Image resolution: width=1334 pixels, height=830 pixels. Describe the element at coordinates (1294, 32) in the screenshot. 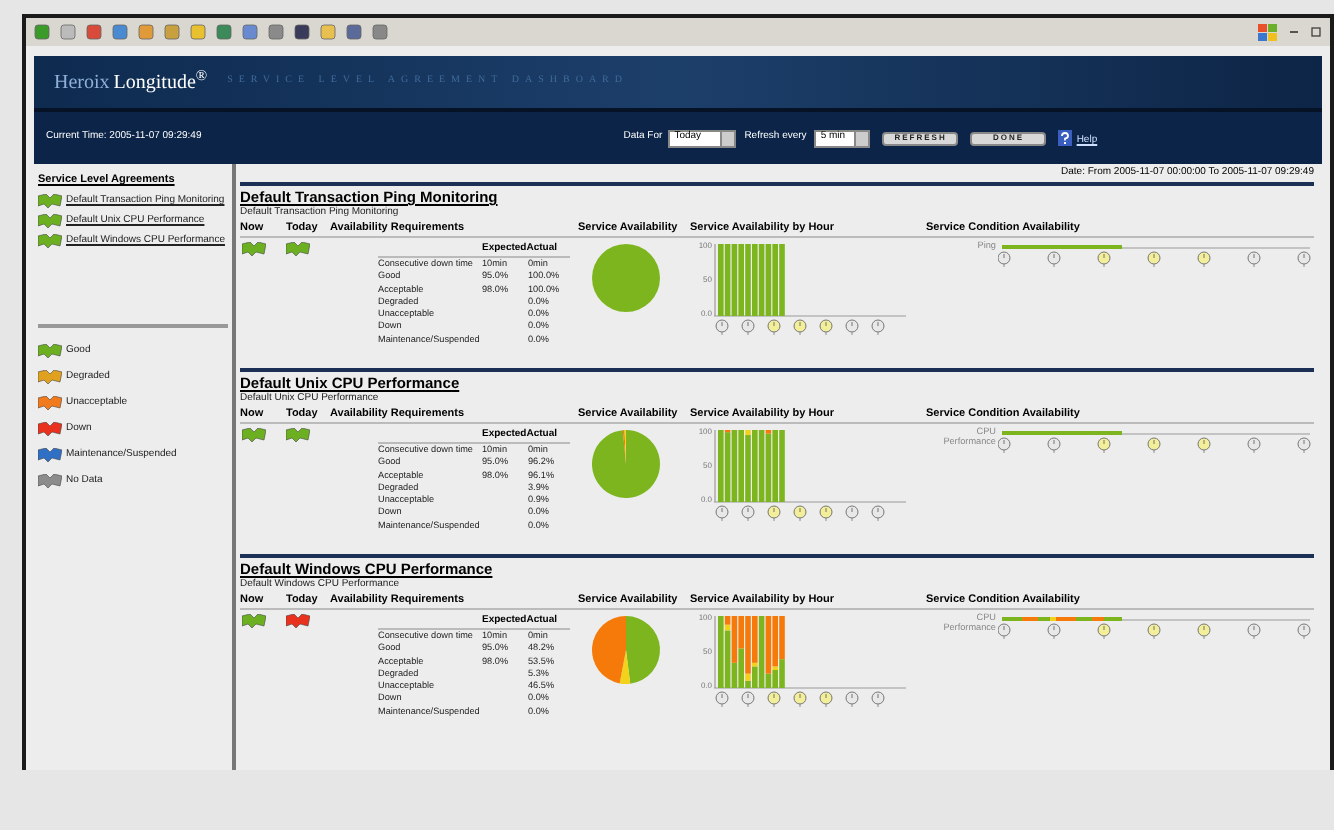

I see `minimize-icon` at that location.